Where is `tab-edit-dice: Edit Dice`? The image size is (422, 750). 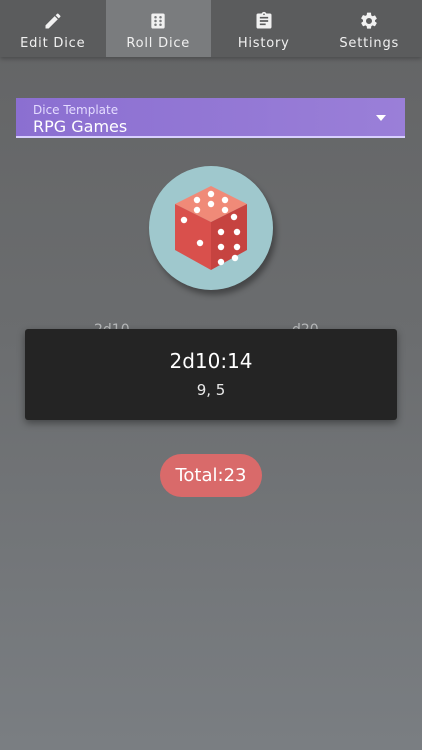 tab-edit-dice: Edit Dice is located at coordinates (53, 28).